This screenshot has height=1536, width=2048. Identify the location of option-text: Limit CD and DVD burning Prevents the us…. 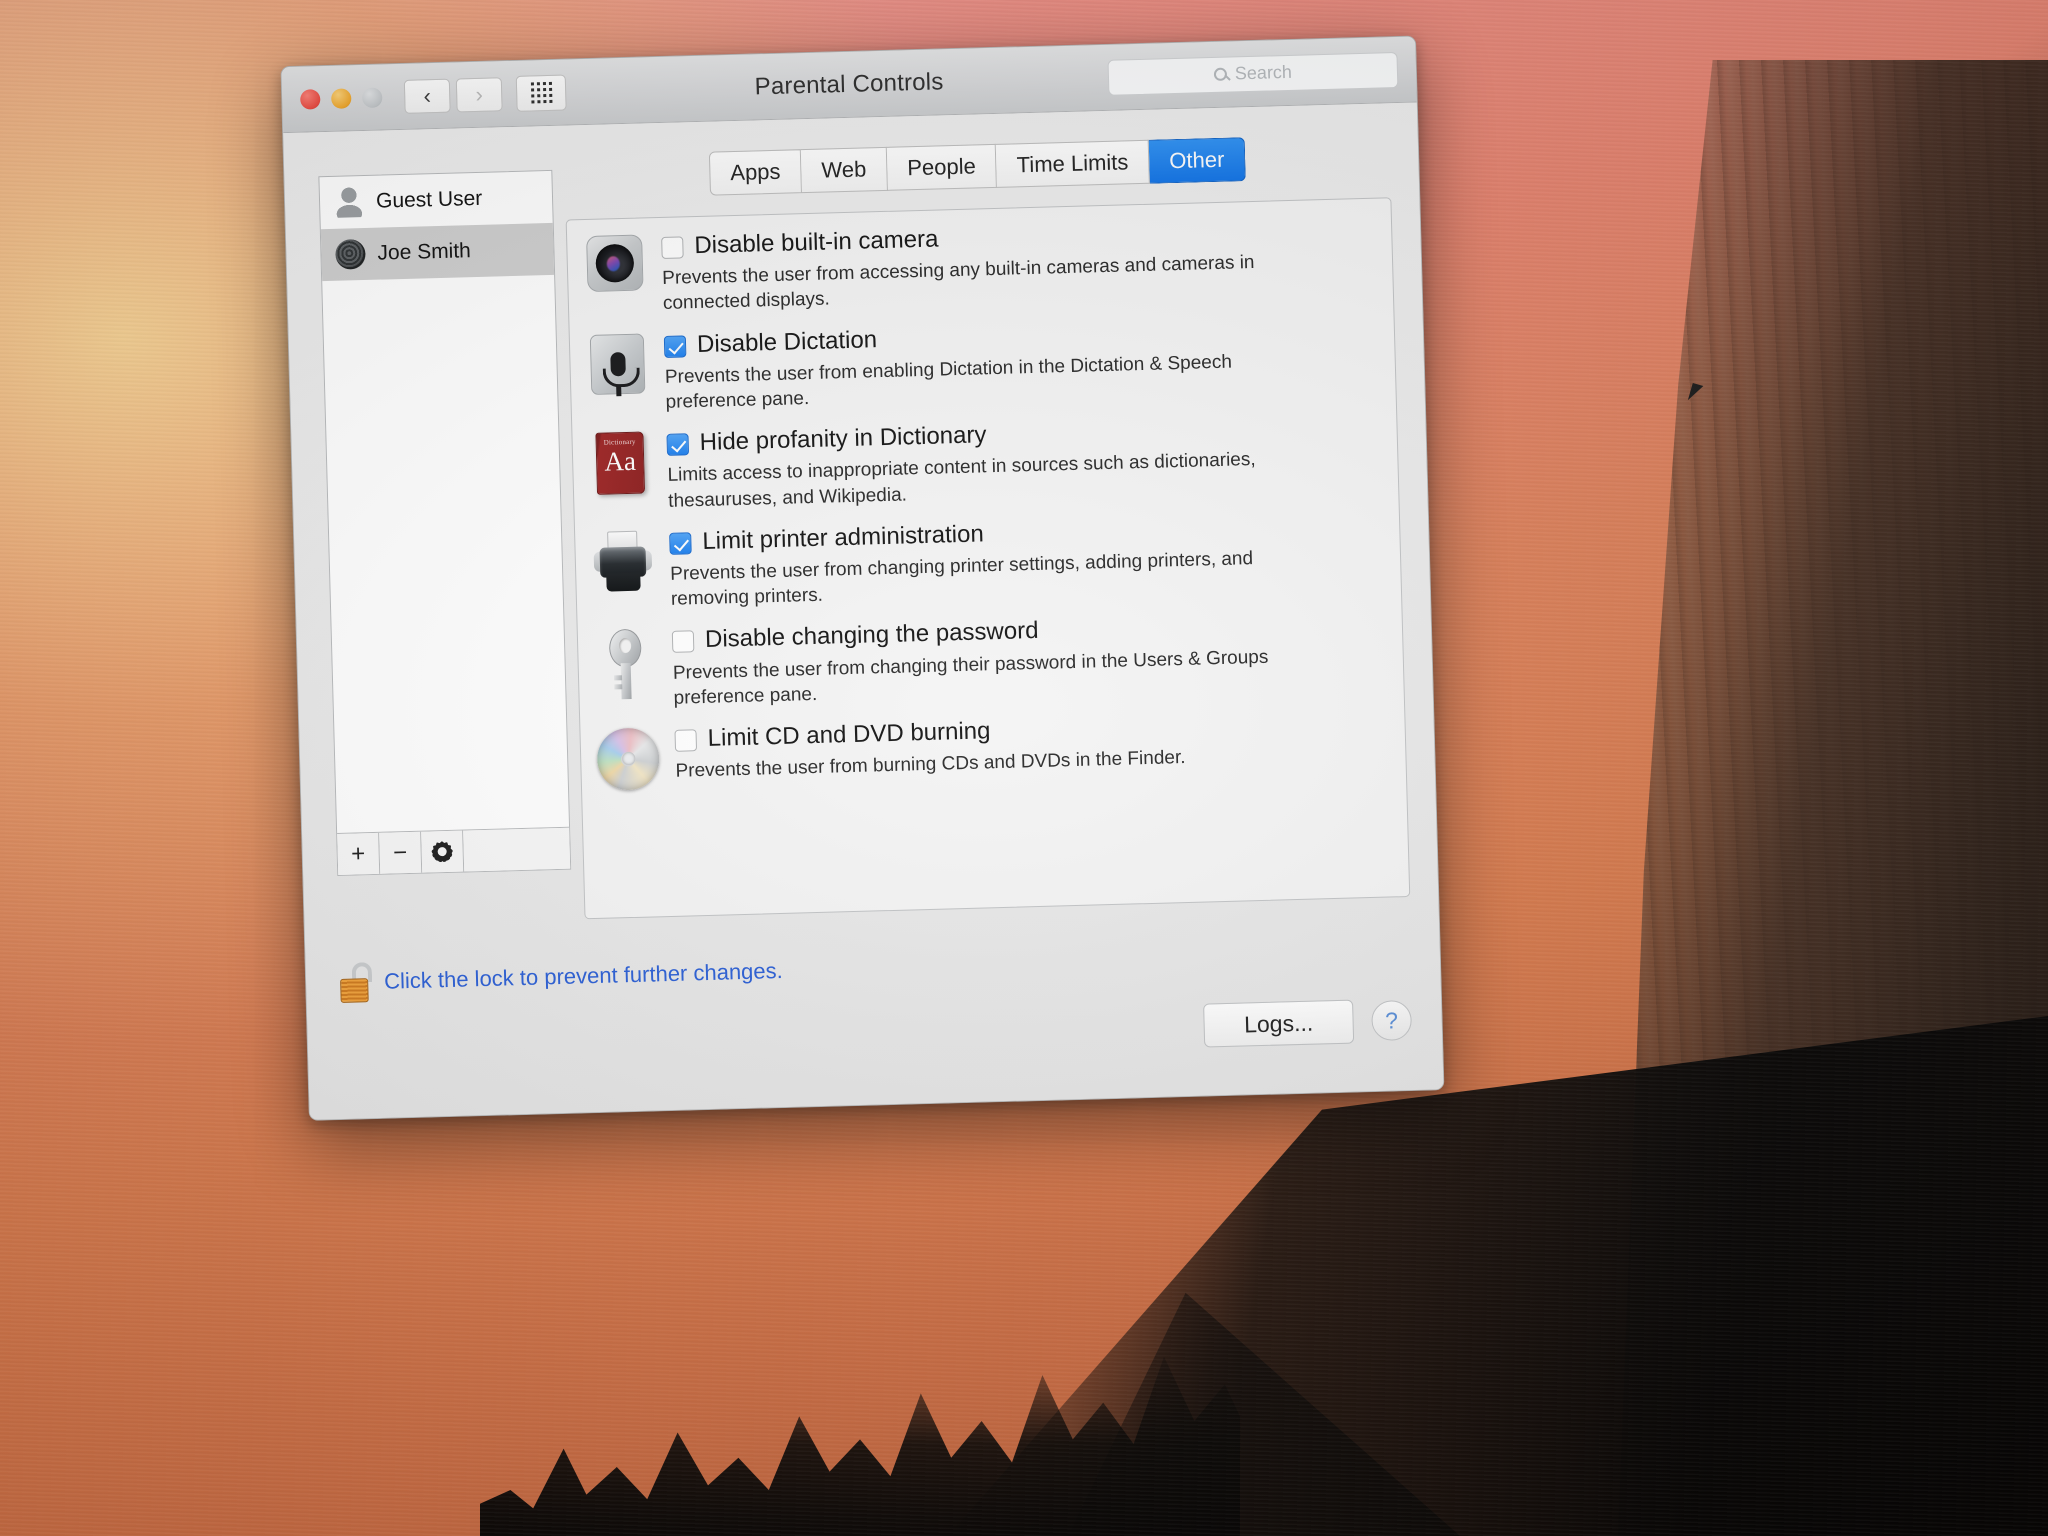
(1029, 746).